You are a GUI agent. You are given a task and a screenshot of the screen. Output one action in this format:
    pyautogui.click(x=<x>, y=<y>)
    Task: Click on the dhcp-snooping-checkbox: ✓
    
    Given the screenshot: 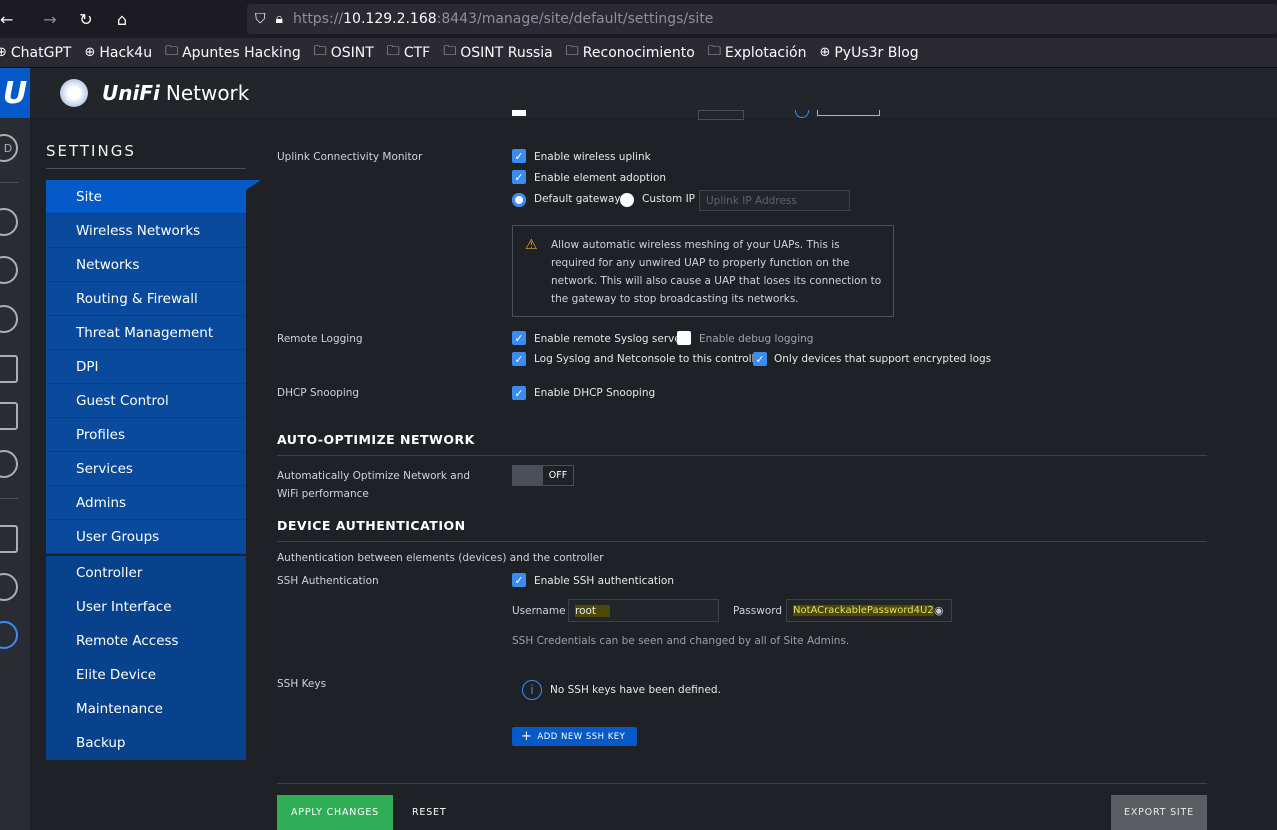 What is the action you would take?
    pyautogui.click(x=519, y=393)
    